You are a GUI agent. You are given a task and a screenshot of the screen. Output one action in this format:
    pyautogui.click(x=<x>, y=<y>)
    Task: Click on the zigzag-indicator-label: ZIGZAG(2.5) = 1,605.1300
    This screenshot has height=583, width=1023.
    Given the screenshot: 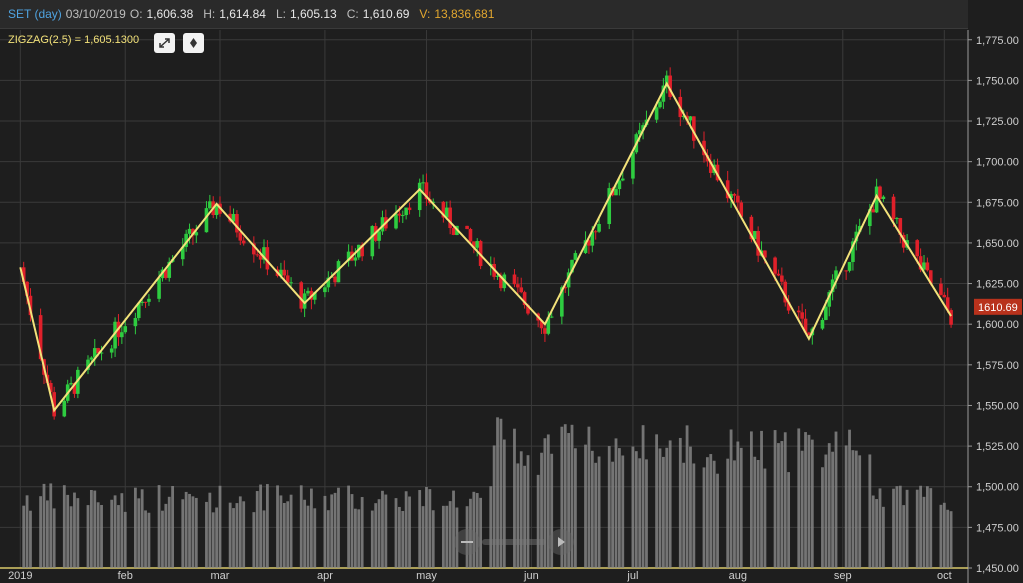 What is the action you would take?
    pyautogui.click(x=73, y=40)
    